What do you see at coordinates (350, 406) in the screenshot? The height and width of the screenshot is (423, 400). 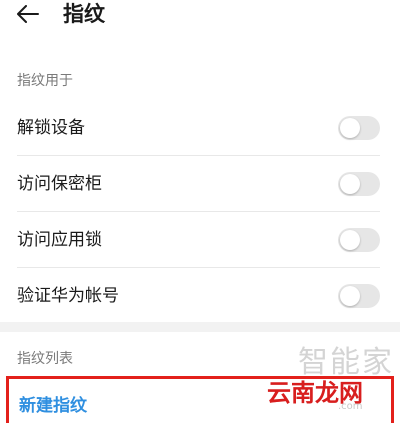 I see `watermark-url: .com` at bounding box center [350, 406].